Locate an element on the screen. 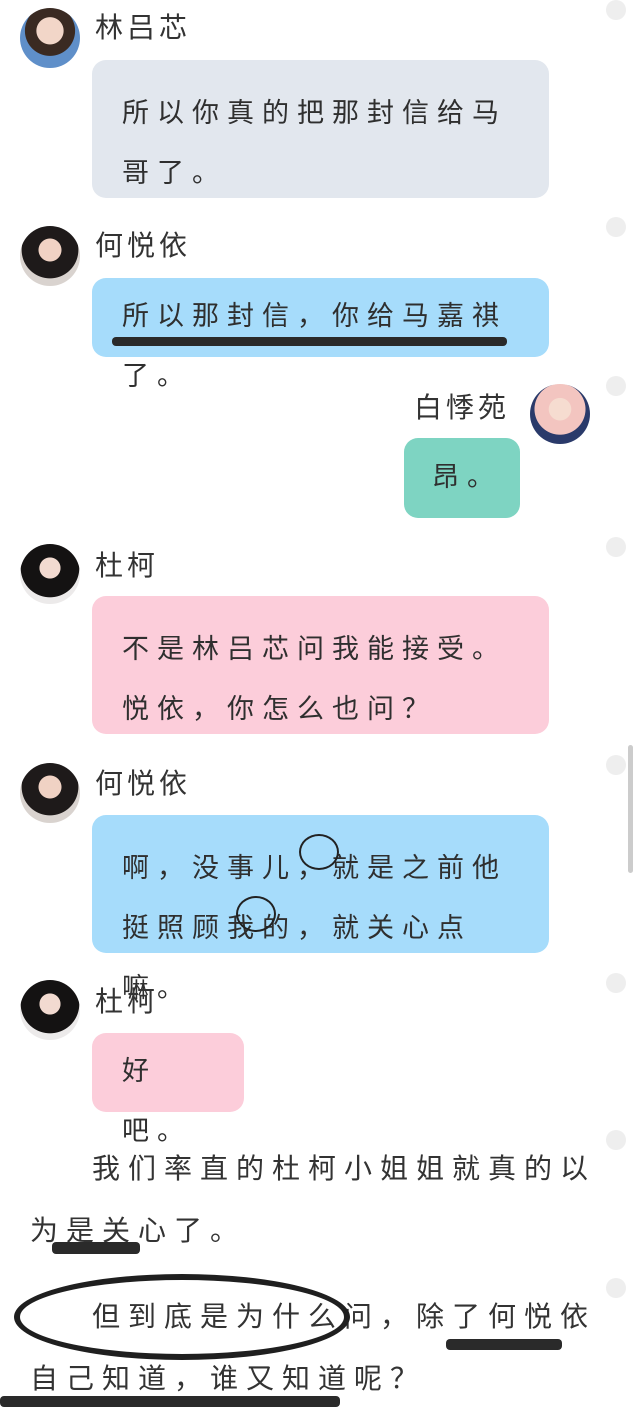 Image resolution: width=640 pixels, height=1422 pixels. chat-bubble: 所以你真的把那封信给马哥了。 is located at coordinates (320, 129).